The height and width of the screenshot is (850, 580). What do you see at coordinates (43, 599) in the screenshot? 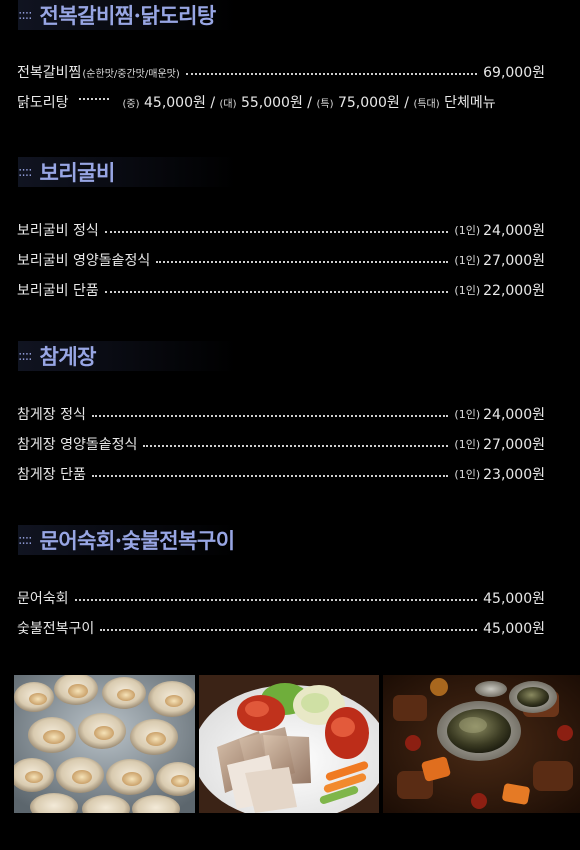
I see `menu-item-name: 문어숙회` at bounding box center [43, 599].